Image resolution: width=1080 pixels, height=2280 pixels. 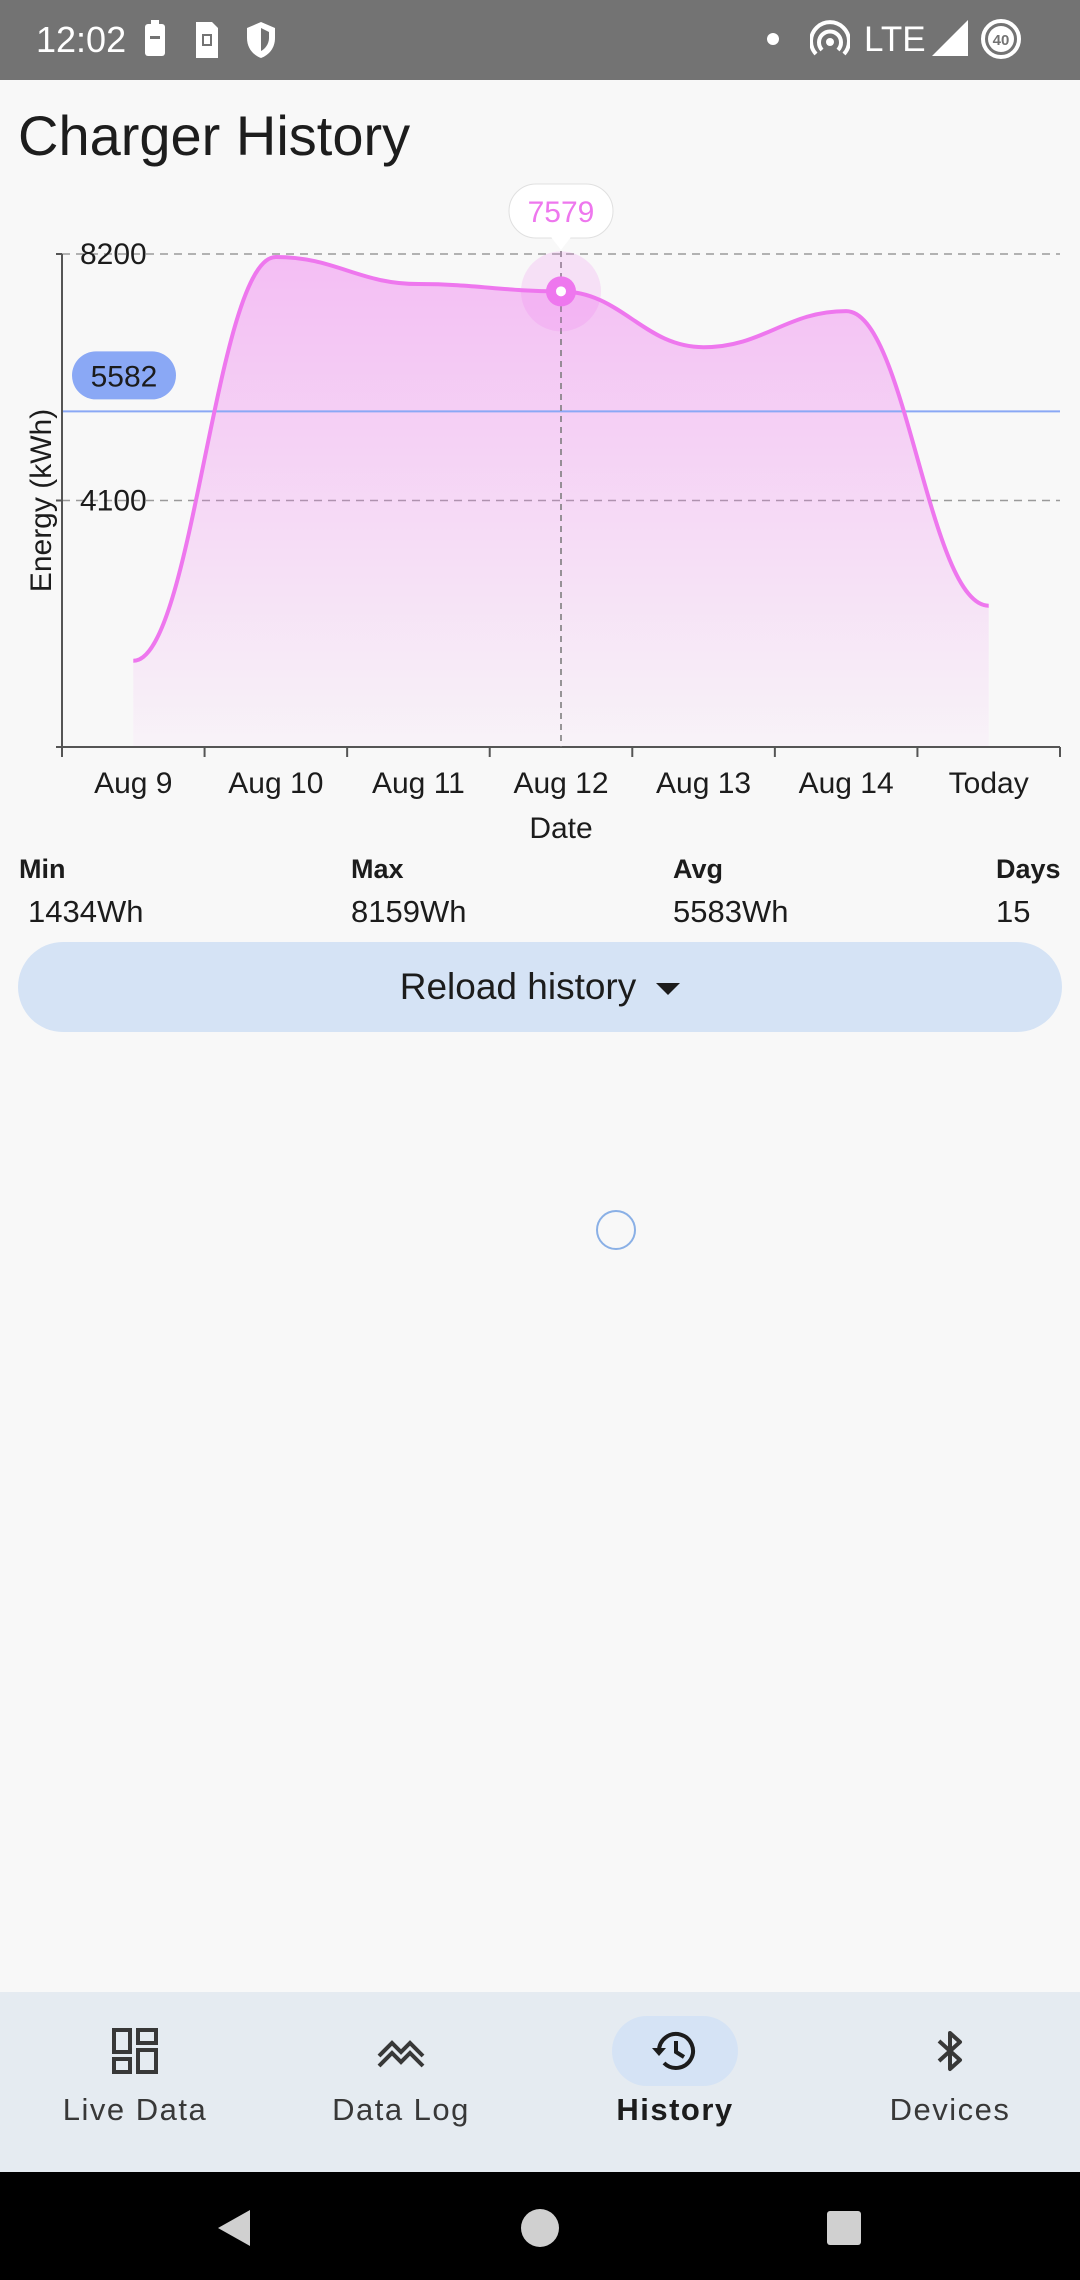 I want to click on back-icon, so click(x=234, y=2228).